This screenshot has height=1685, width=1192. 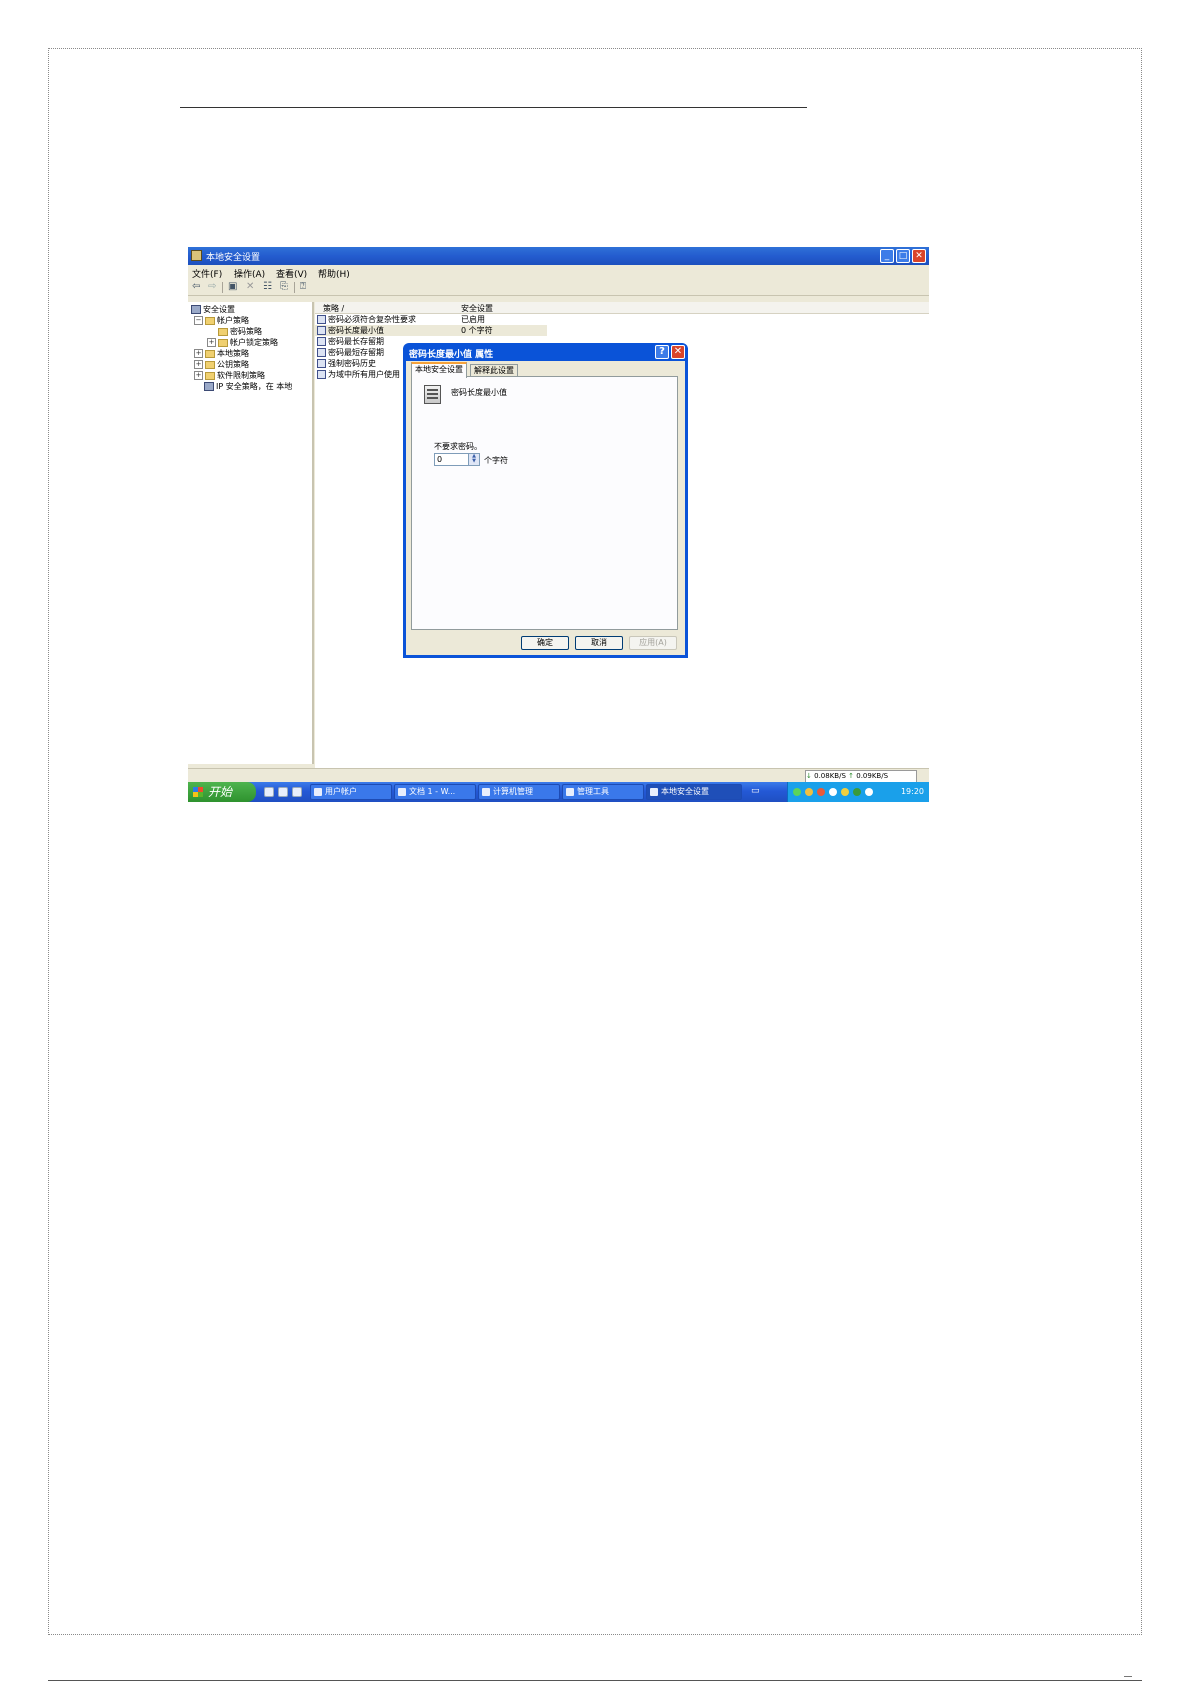 I want to click on dialog-close-button: ✕, so click(x=678, y=352).